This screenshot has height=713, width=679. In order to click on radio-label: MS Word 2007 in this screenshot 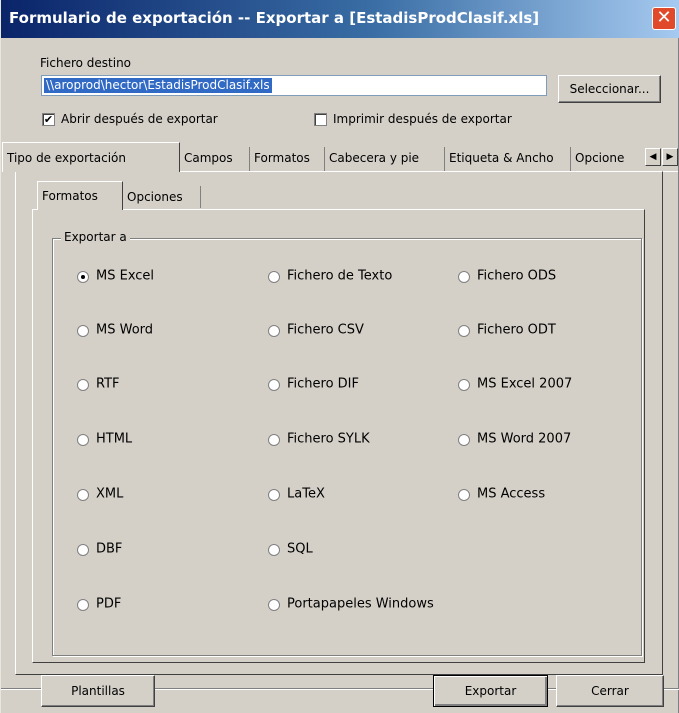, I will do `click(524, 439)`.